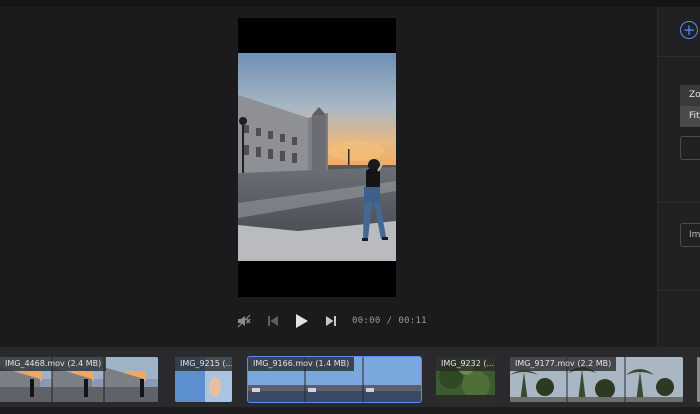 The width and height of the screenshot is (700, 414). What do you see at coordinates (79, 379) in the screenshot?
I see `clip-thumbnail: IMG_4468.mov (2.4 MB)` at bounding box center [79, 379].